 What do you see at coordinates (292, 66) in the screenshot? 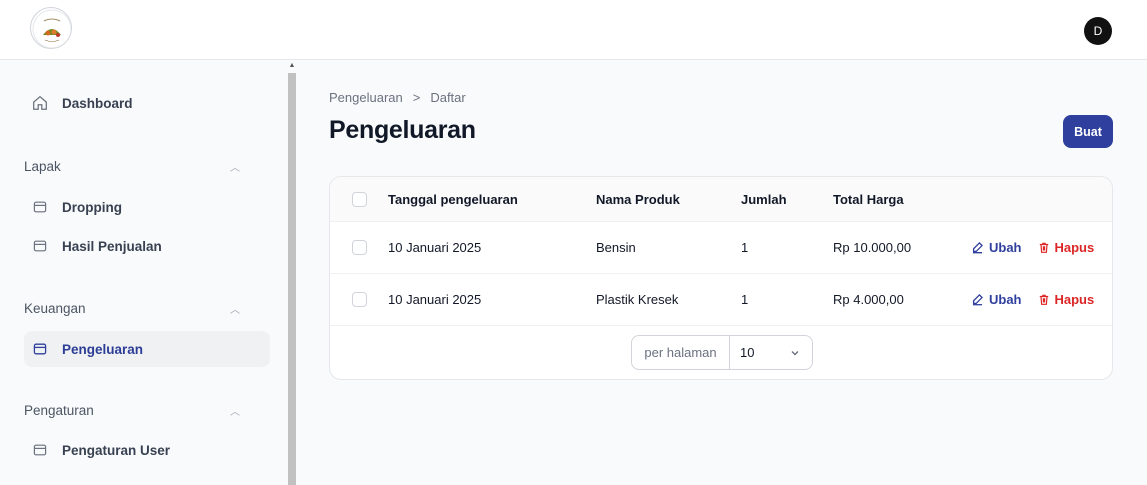
I see `scroll-up-arrow-icon: ▲` at bounding box center [292, 66].